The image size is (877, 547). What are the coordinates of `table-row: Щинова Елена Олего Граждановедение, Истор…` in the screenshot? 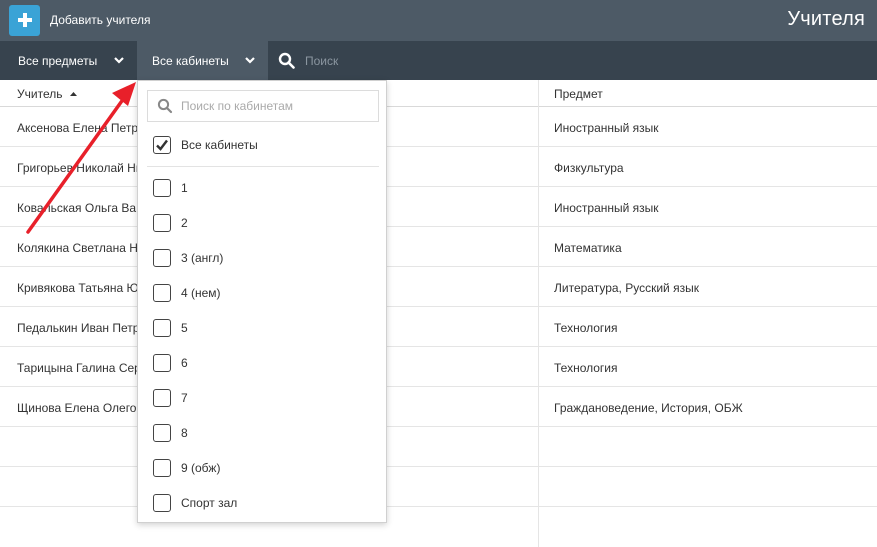 It's located at (438, 407).